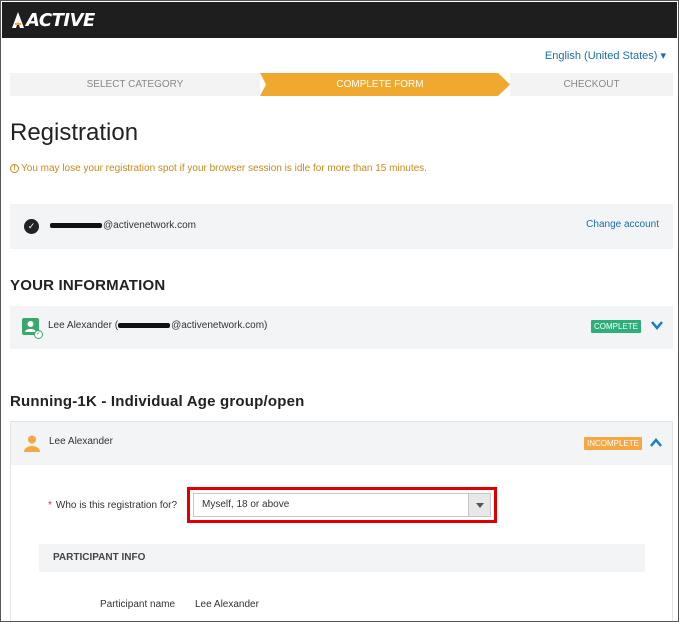 This screenshot has height=622, width=679. What do you see at coordinates (81, 441) in the screenshot?
I see `participant-card-name: Lee Alexander` at bounding box center [81, 441].